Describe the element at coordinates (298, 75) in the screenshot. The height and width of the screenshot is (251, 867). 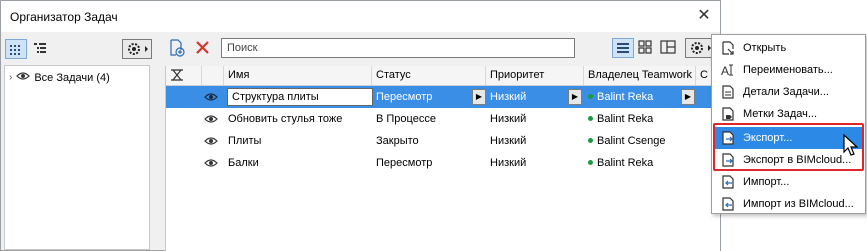
I see `column-name: Имя` at that location.